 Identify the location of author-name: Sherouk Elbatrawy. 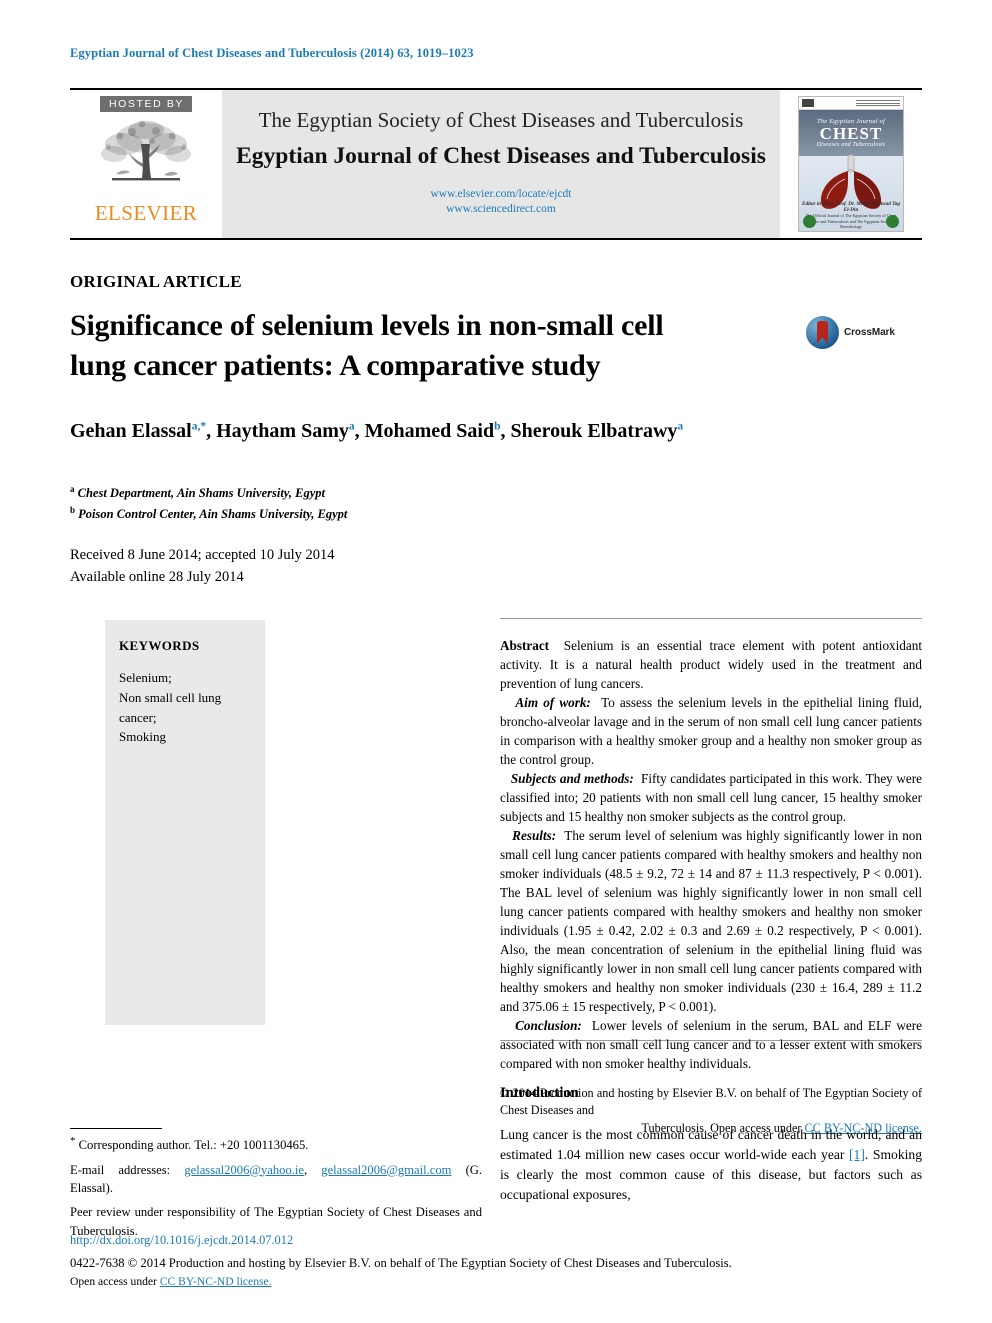
(594, 431).